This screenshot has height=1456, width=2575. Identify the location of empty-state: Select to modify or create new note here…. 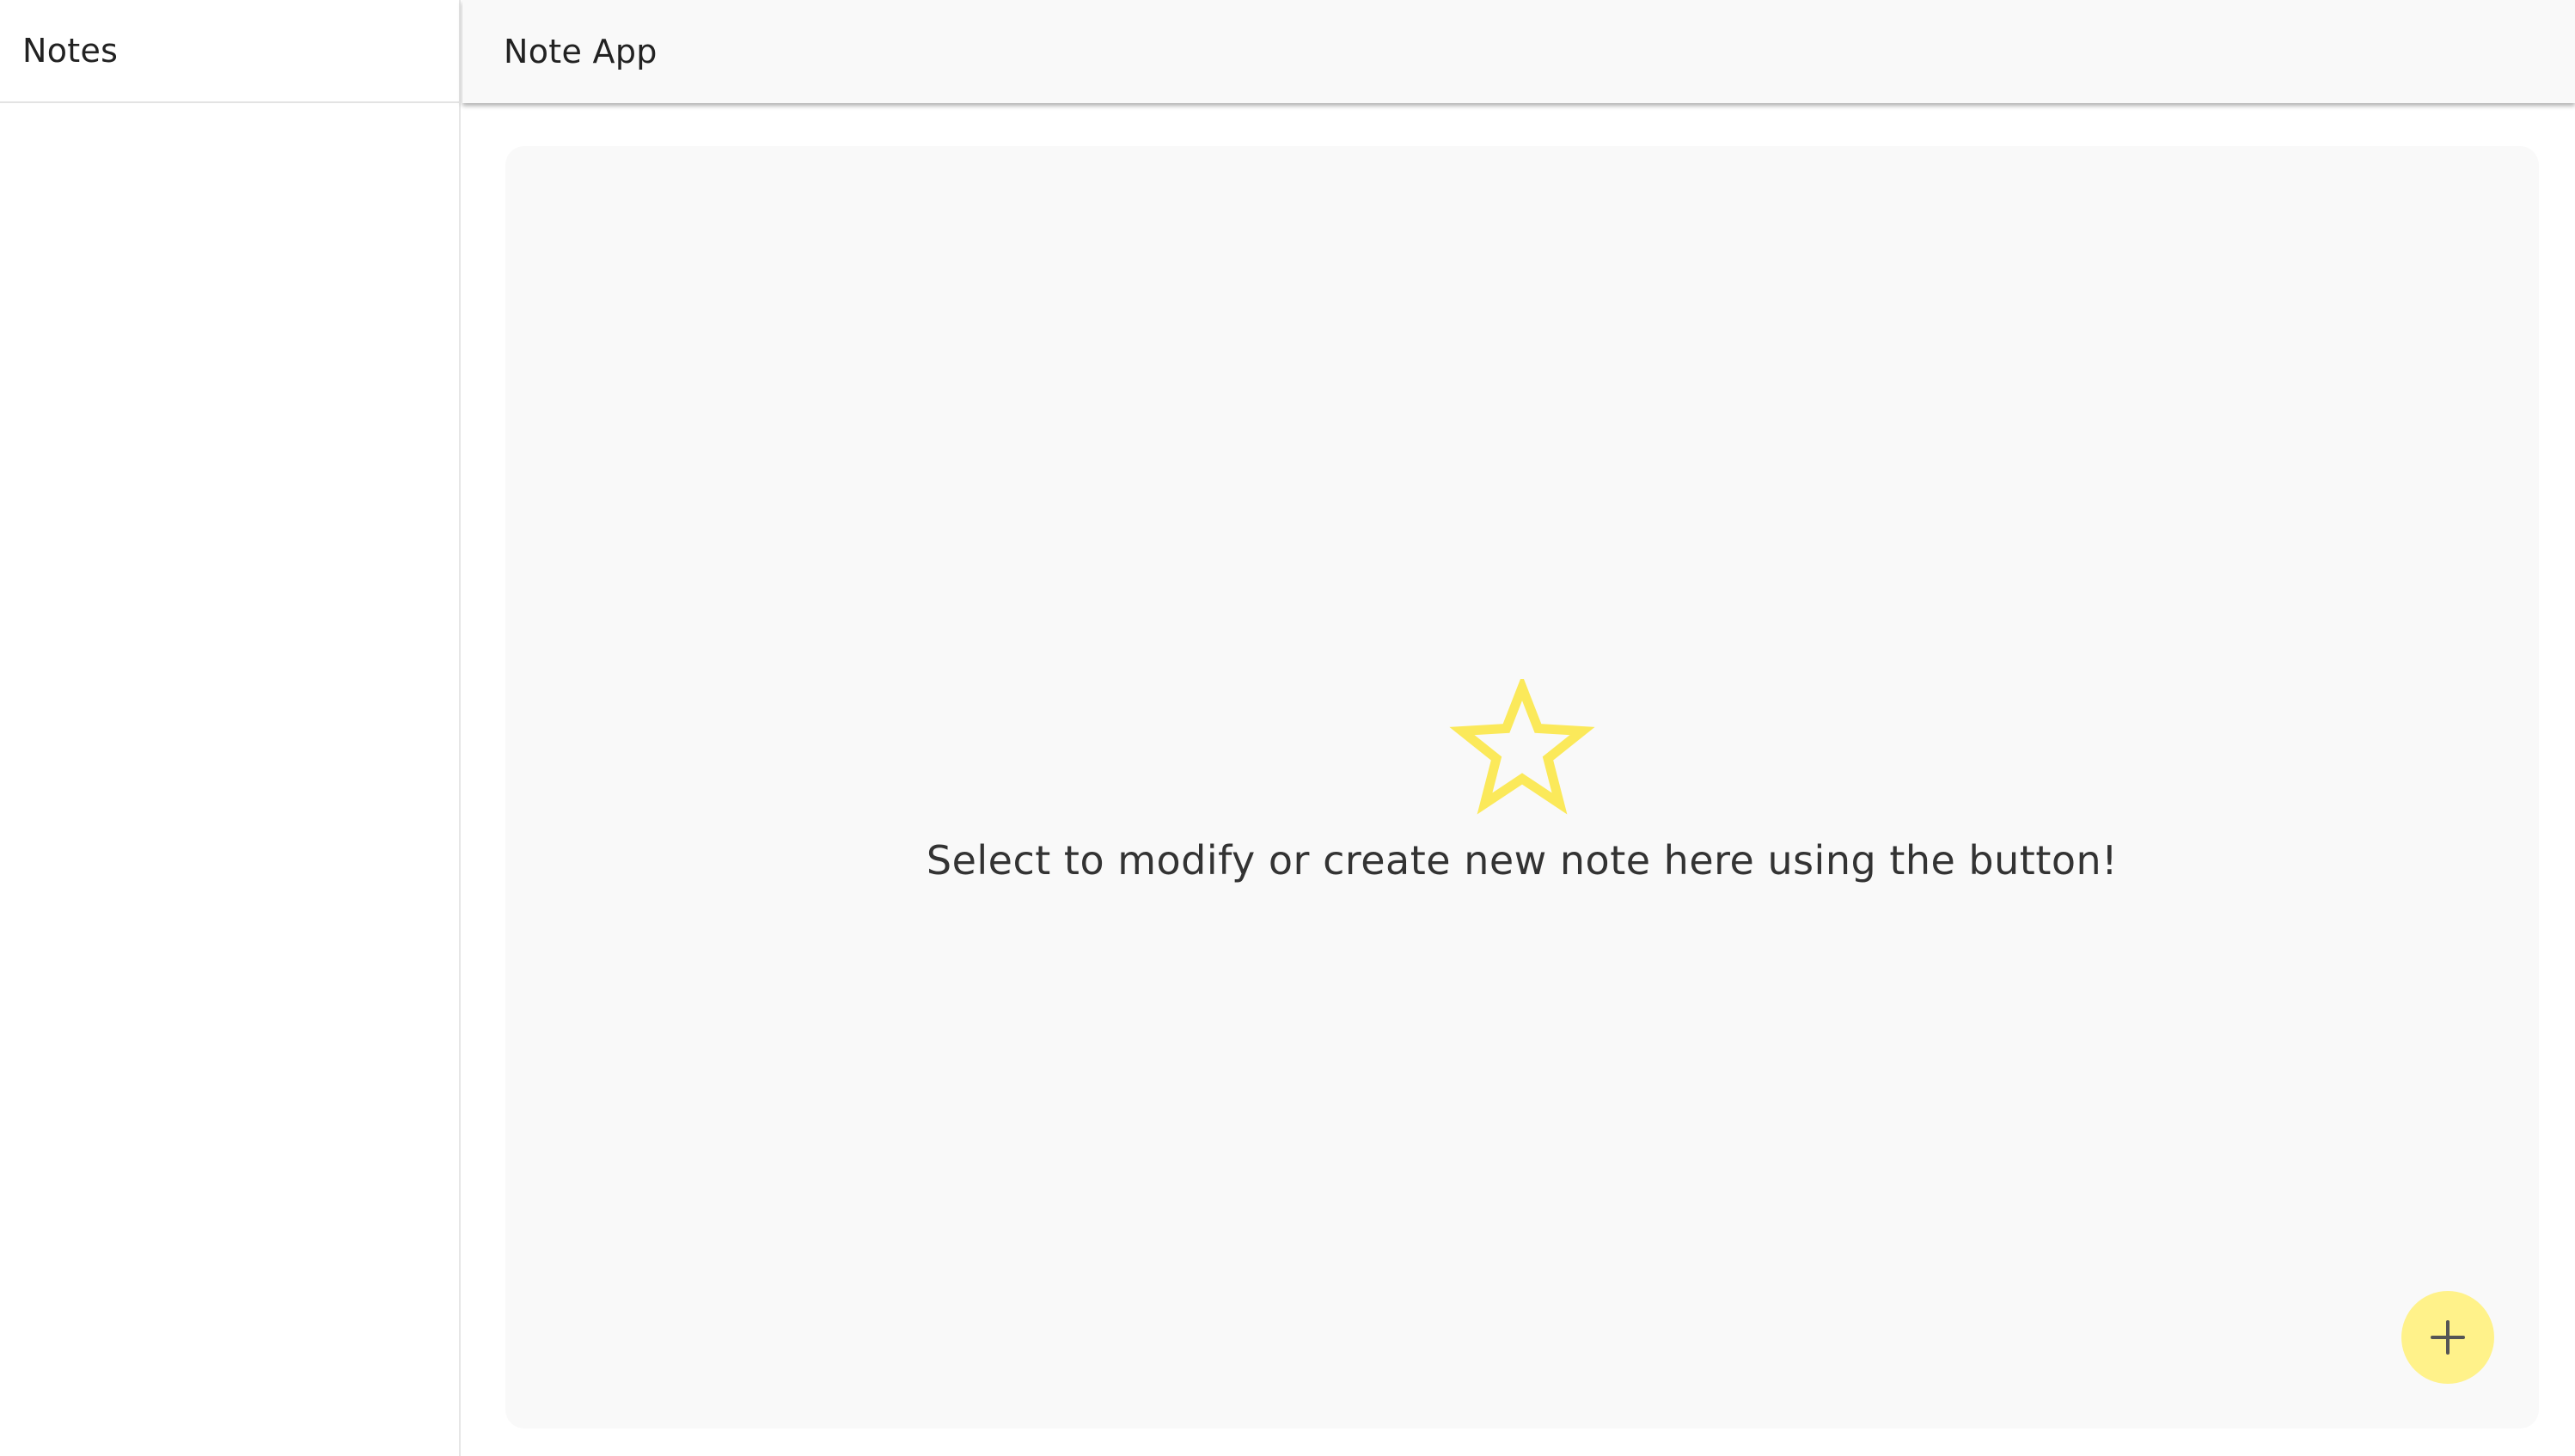
(1522, 782).